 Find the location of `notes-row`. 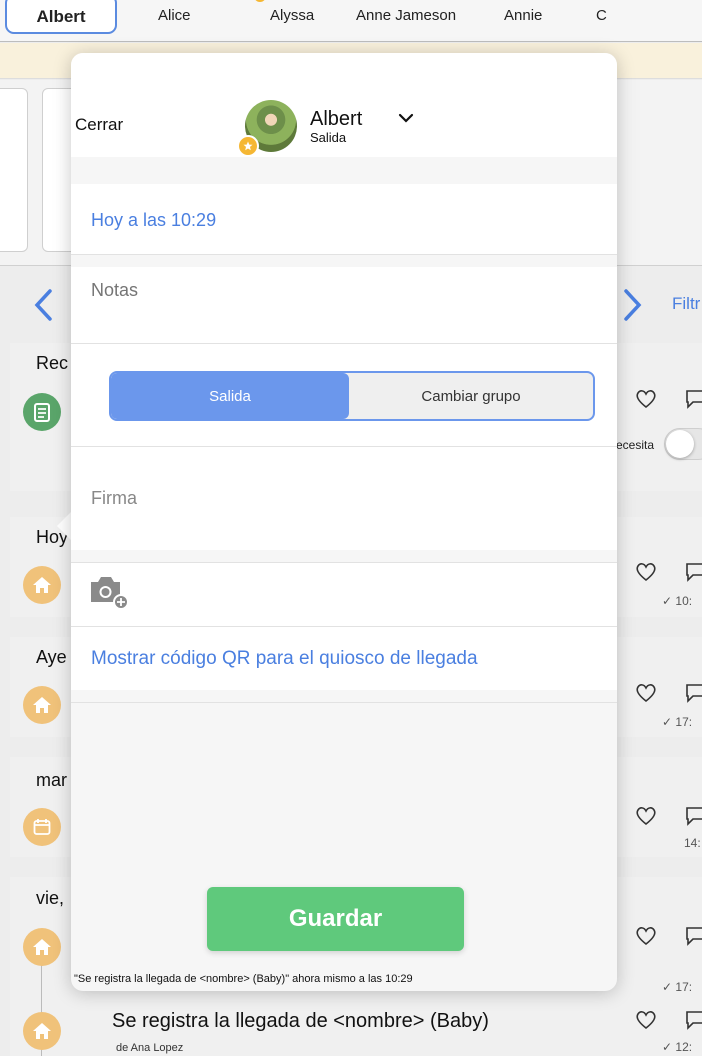

notes-row is located at coordinates (344, 305).